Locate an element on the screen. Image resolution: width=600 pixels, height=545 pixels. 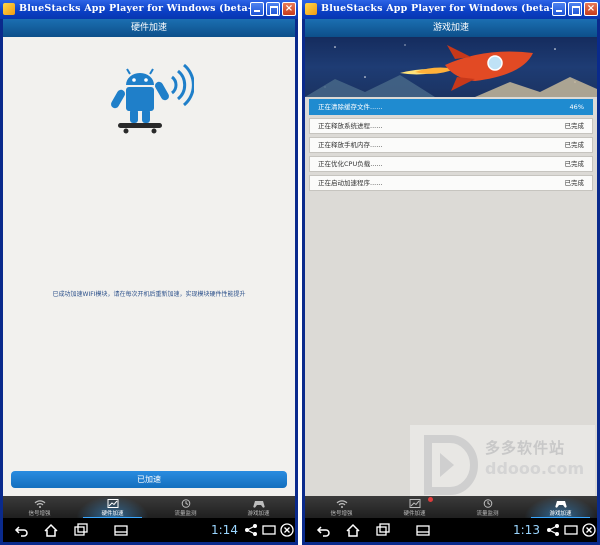
status-clock: 1:13 is located at coordinates (526, 530).